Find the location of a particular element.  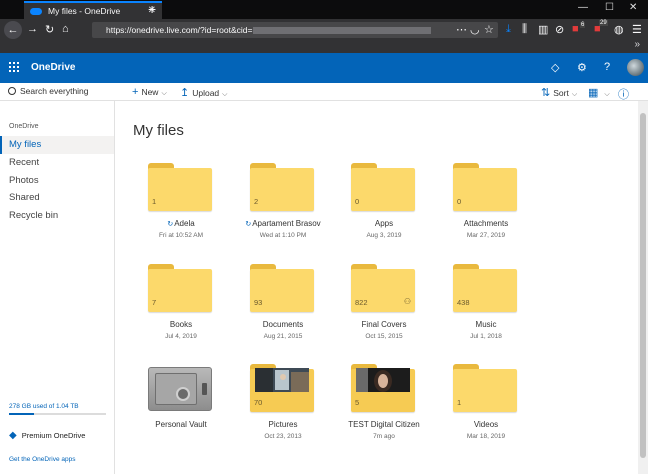

url-bar: https://onedrive.live.com/?id=root&cid= is located at coordinates (295, 30).